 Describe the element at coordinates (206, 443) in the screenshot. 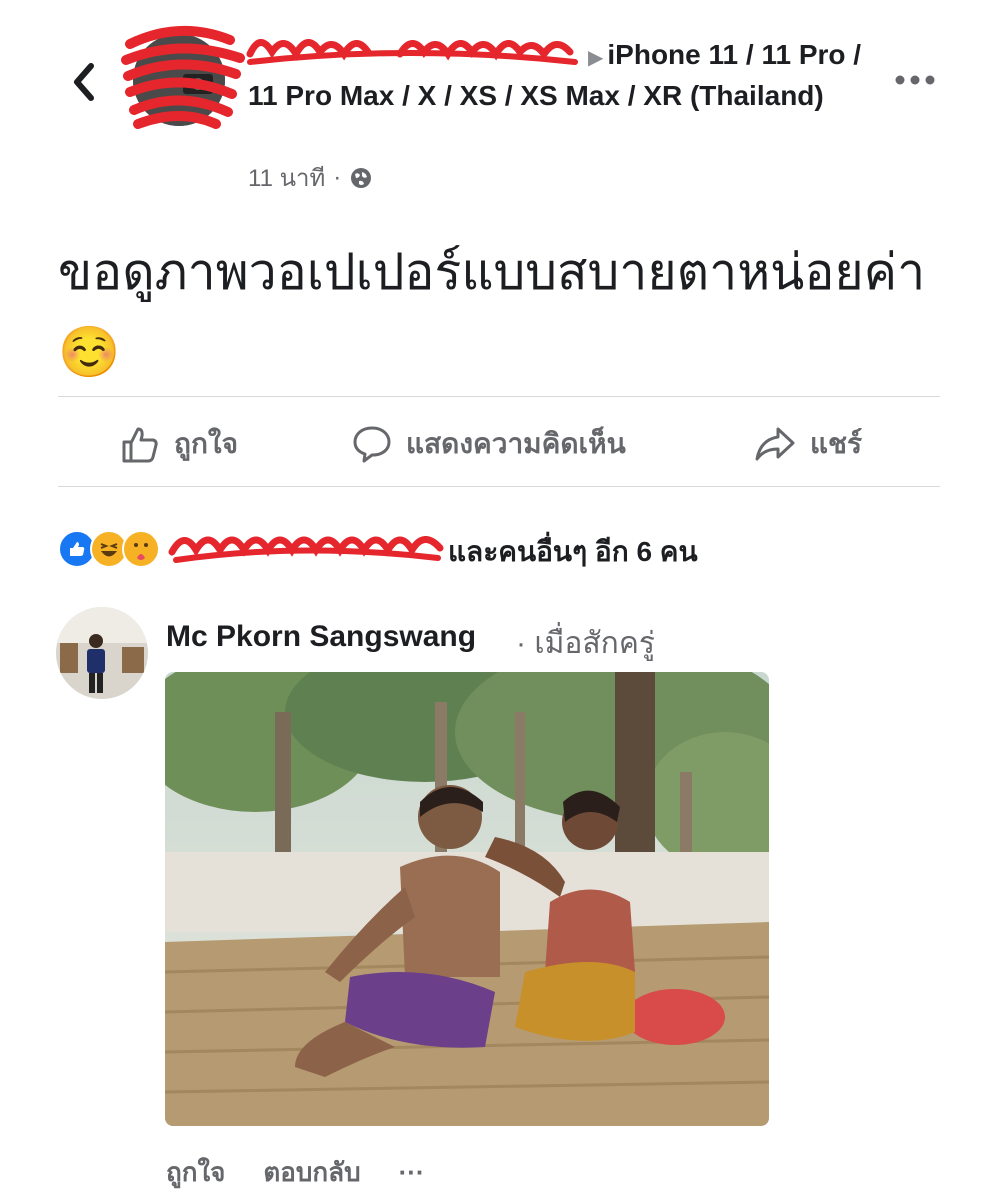

I see `like-label: ถูกใจ` at that location.